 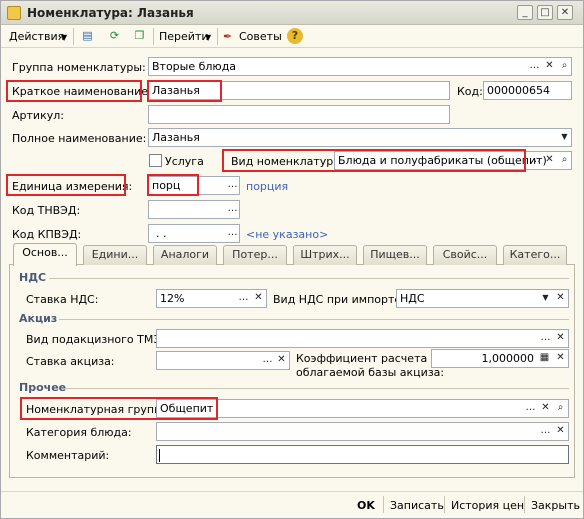 I want to click on copy-icon: ❐, so click(x=139, y=36).